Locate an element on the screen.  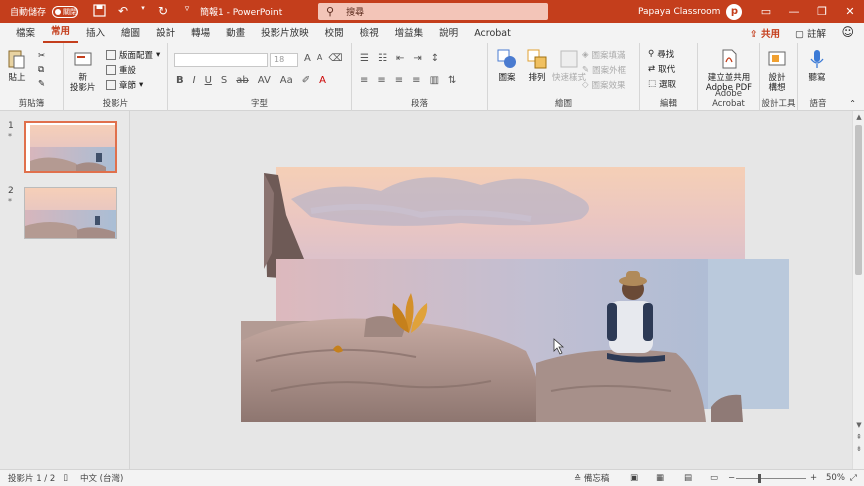
underline-icon: U is located at coordinates (208, 80).